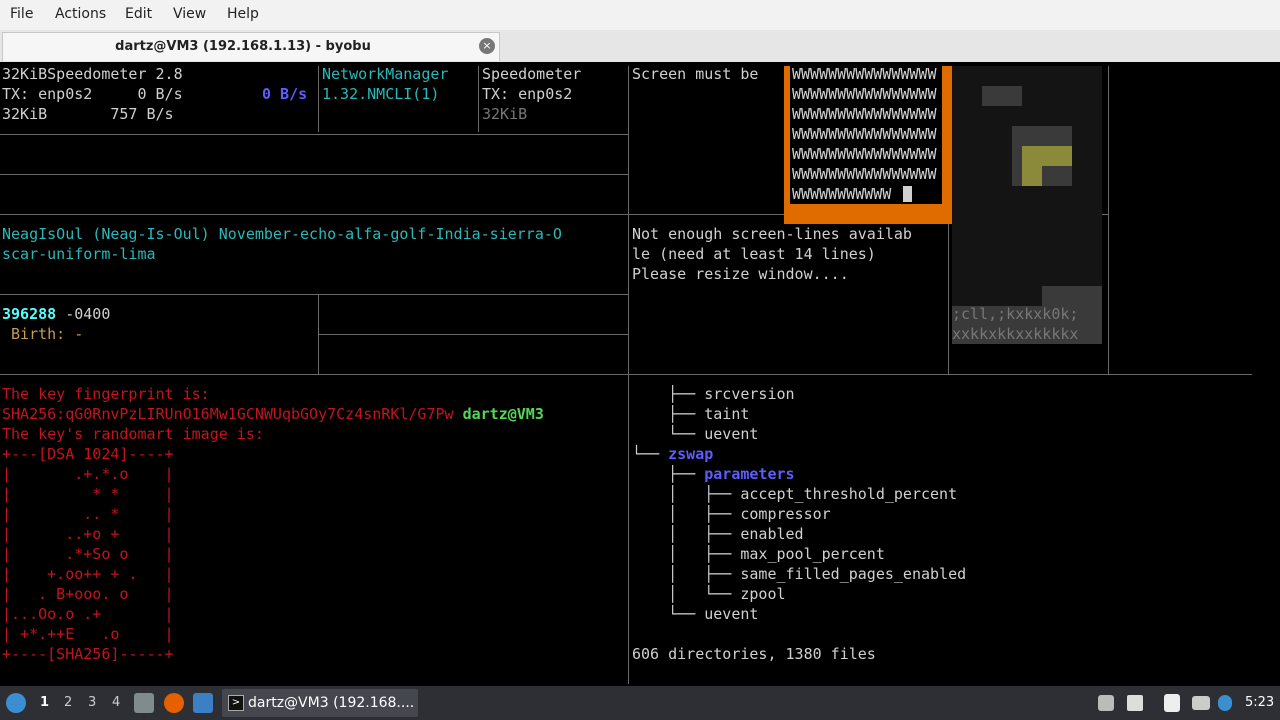 The image size is (1280, 720). Describe the element at coordinates (503, 414) in the screenshot. I see `prompt-user: dartz@VM3` at that location.